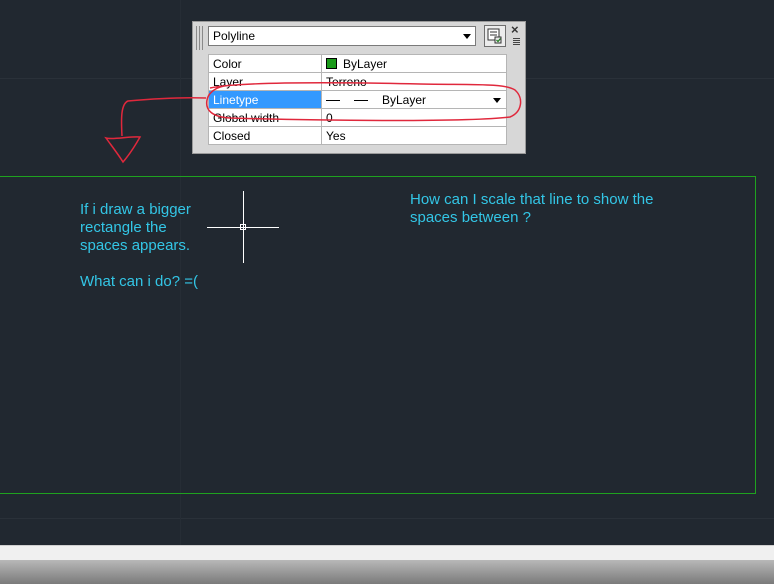 Image resolution: width=774 pixels, height=584 pixels. I want to click on palette-menu-icon, so click(516, 41).